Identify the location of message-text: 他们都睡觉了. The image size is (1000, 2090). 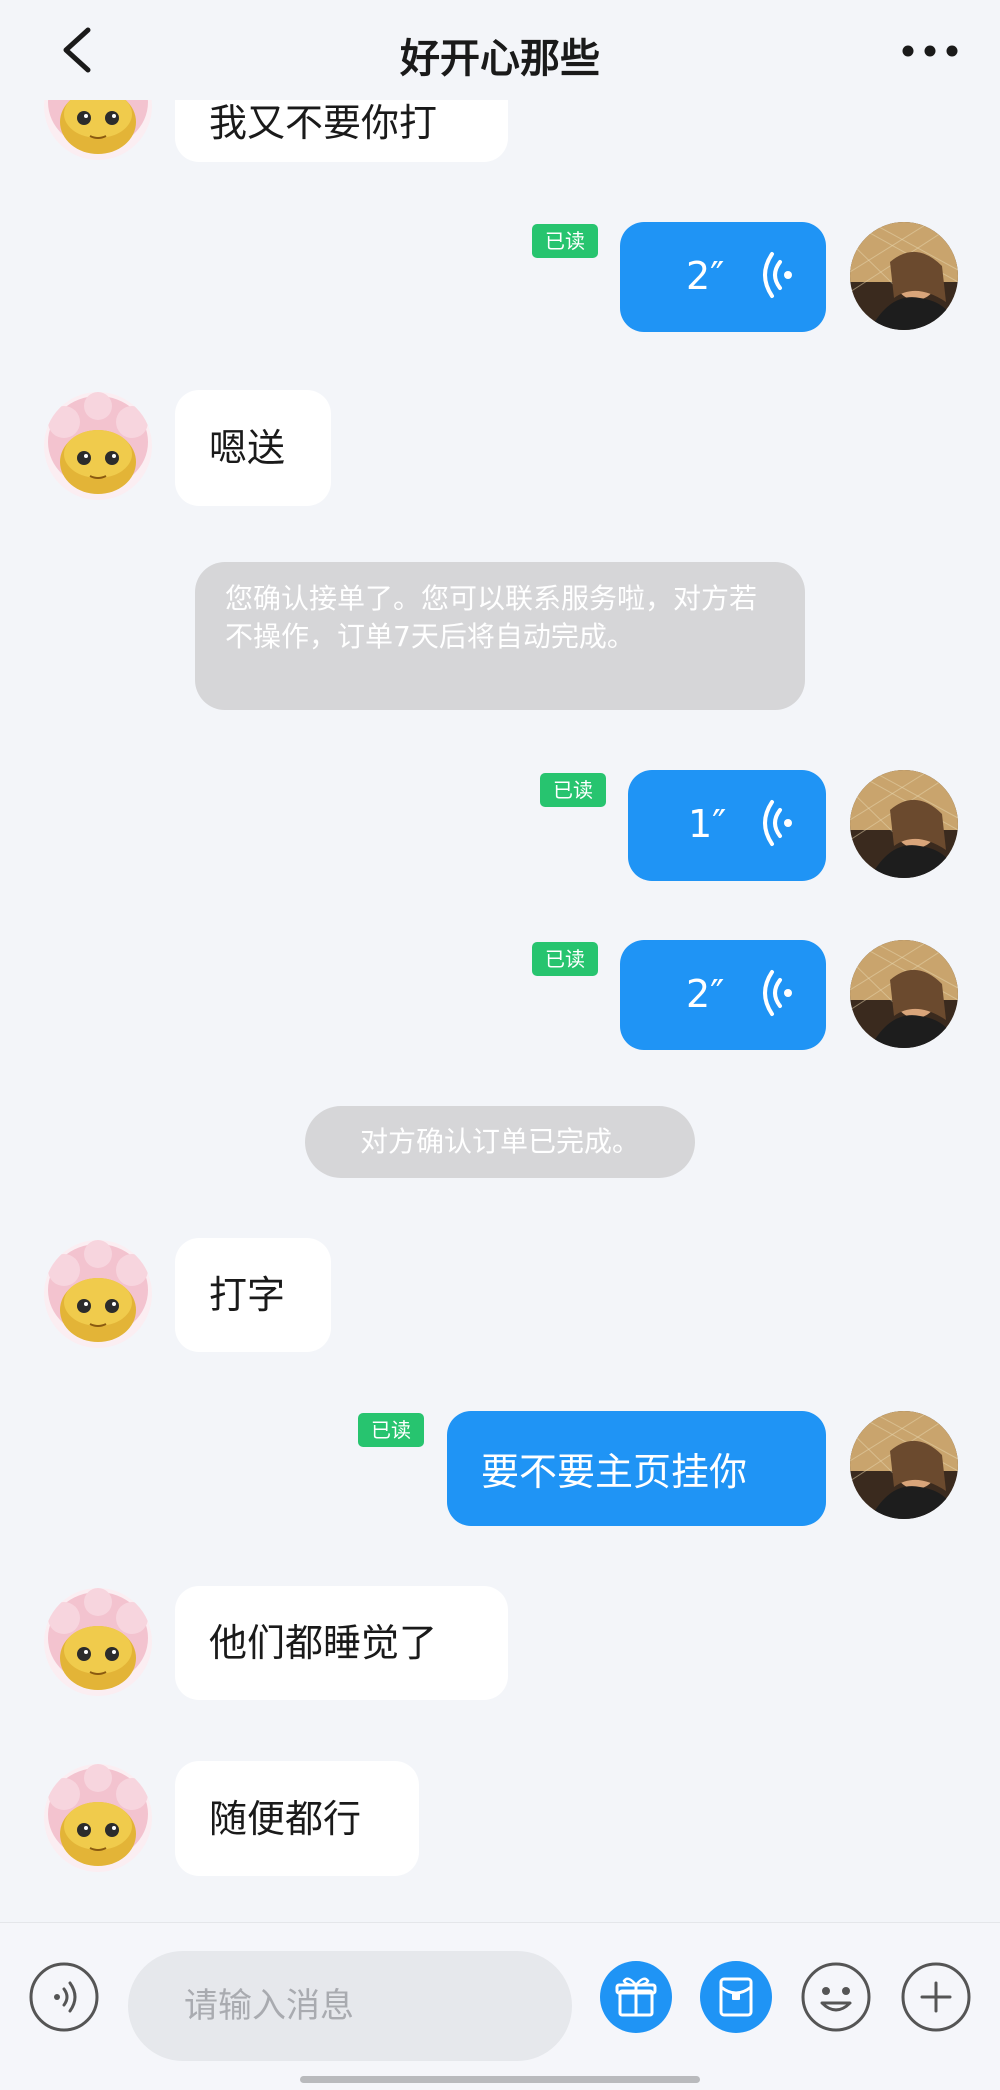
(323, 1643).